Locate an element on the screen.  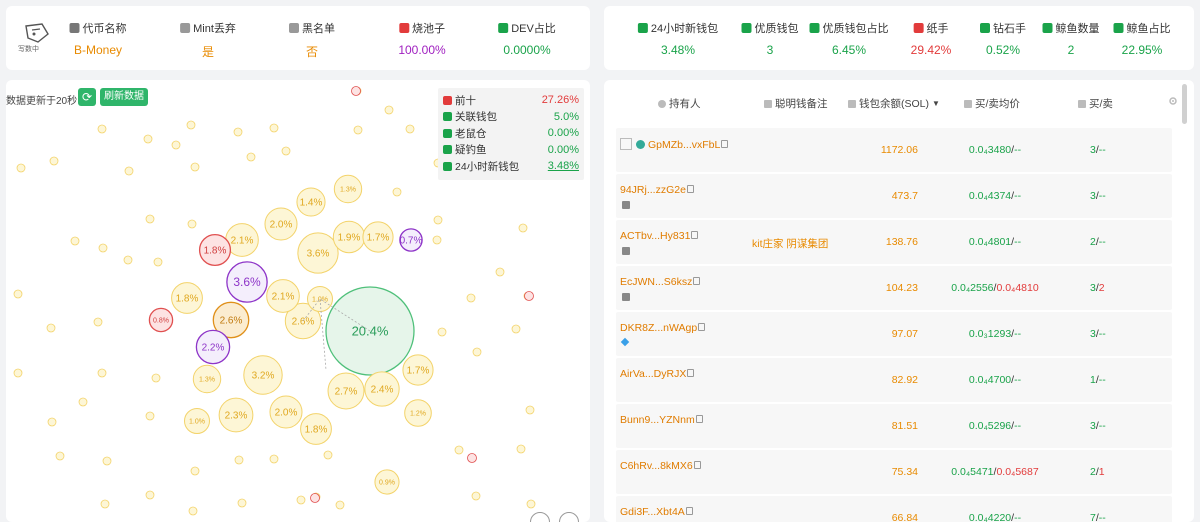
holder-row: 94JRj...zzG2e 473.7 0.0₄4374/-- 3/-- is located at coordinates (894, 196).